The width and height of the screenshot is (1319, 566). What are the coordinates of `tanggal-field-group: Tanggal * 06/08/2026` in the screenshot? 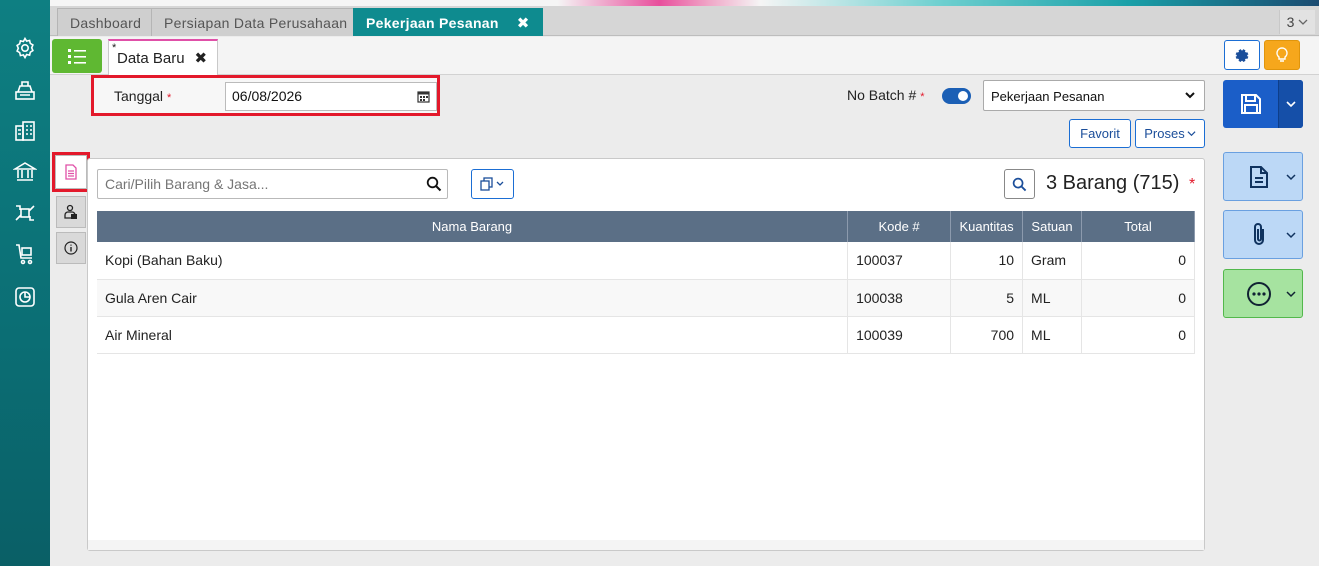 It's located at (265, 95).